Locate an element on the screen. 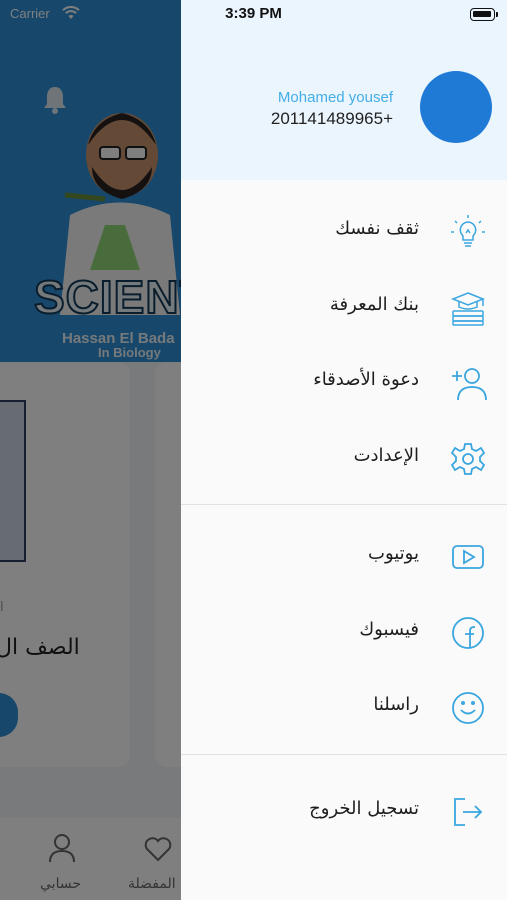 This screenshot has width=507, height=900. menu-item-facebook: فيسبوك is located at coordinates (344, 632).